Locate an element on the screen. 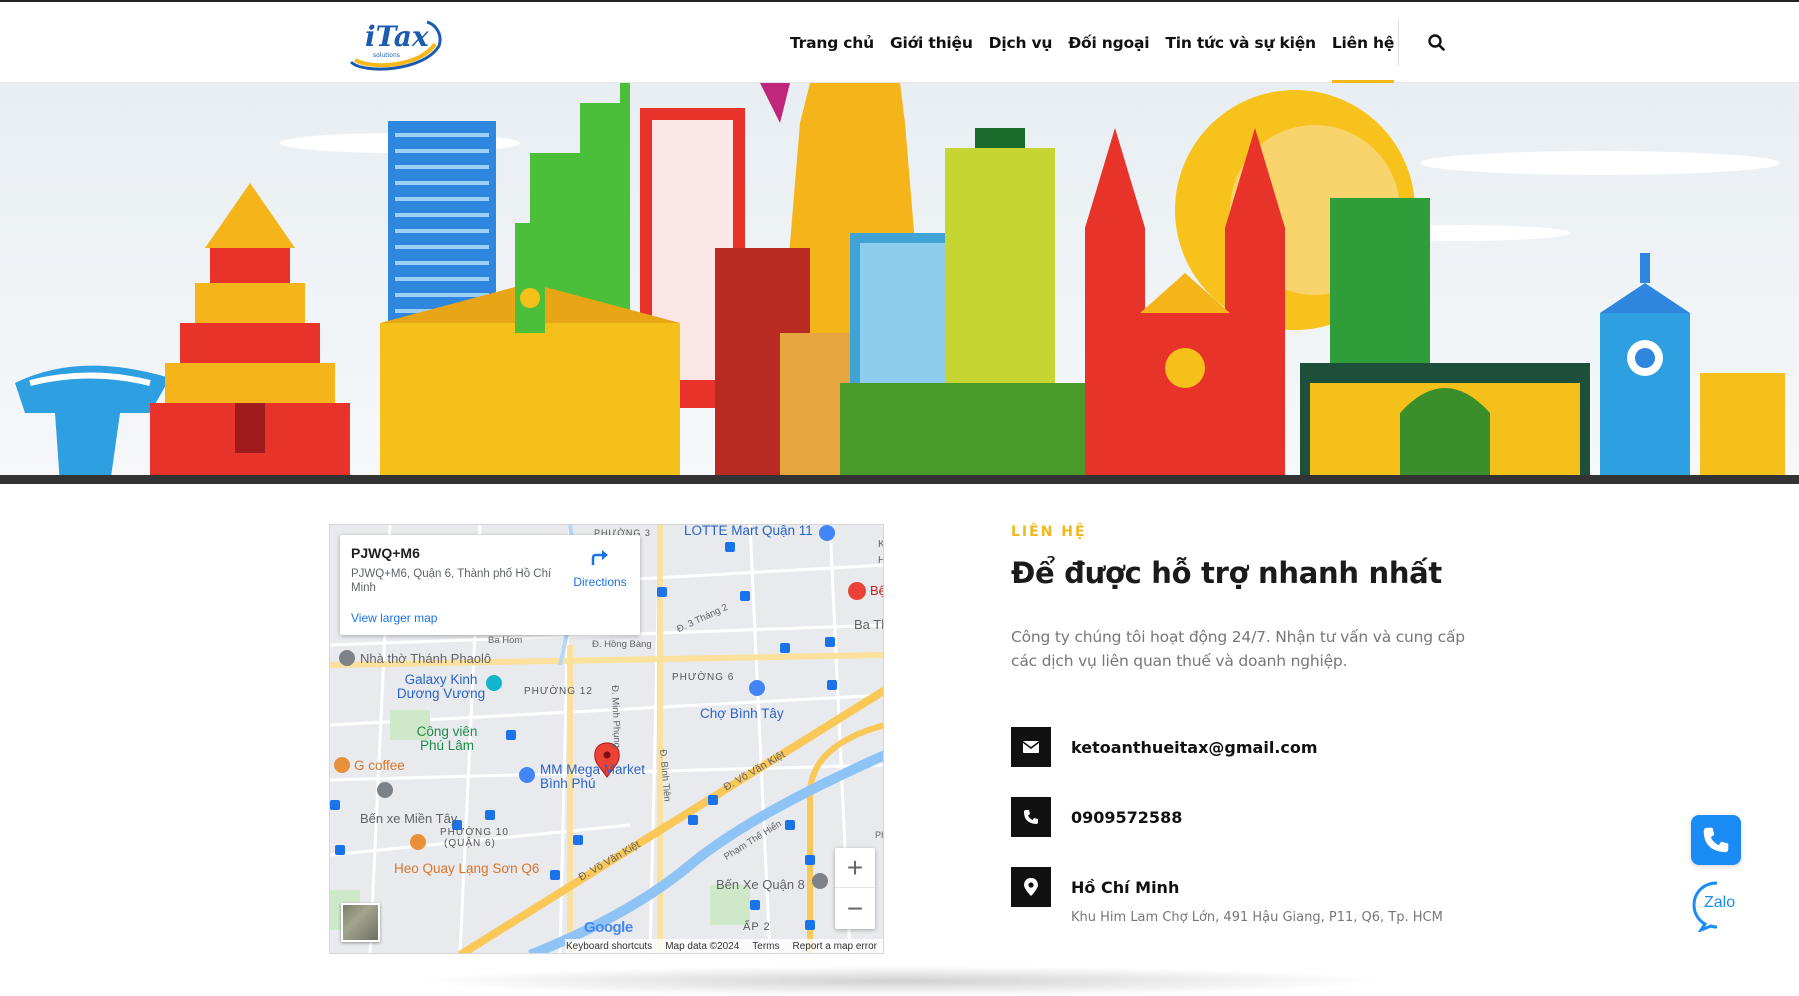 This screenshot has height=996, width=1799. contact-city: Hồ Chí Minh is located at coordinates (1125, 887).